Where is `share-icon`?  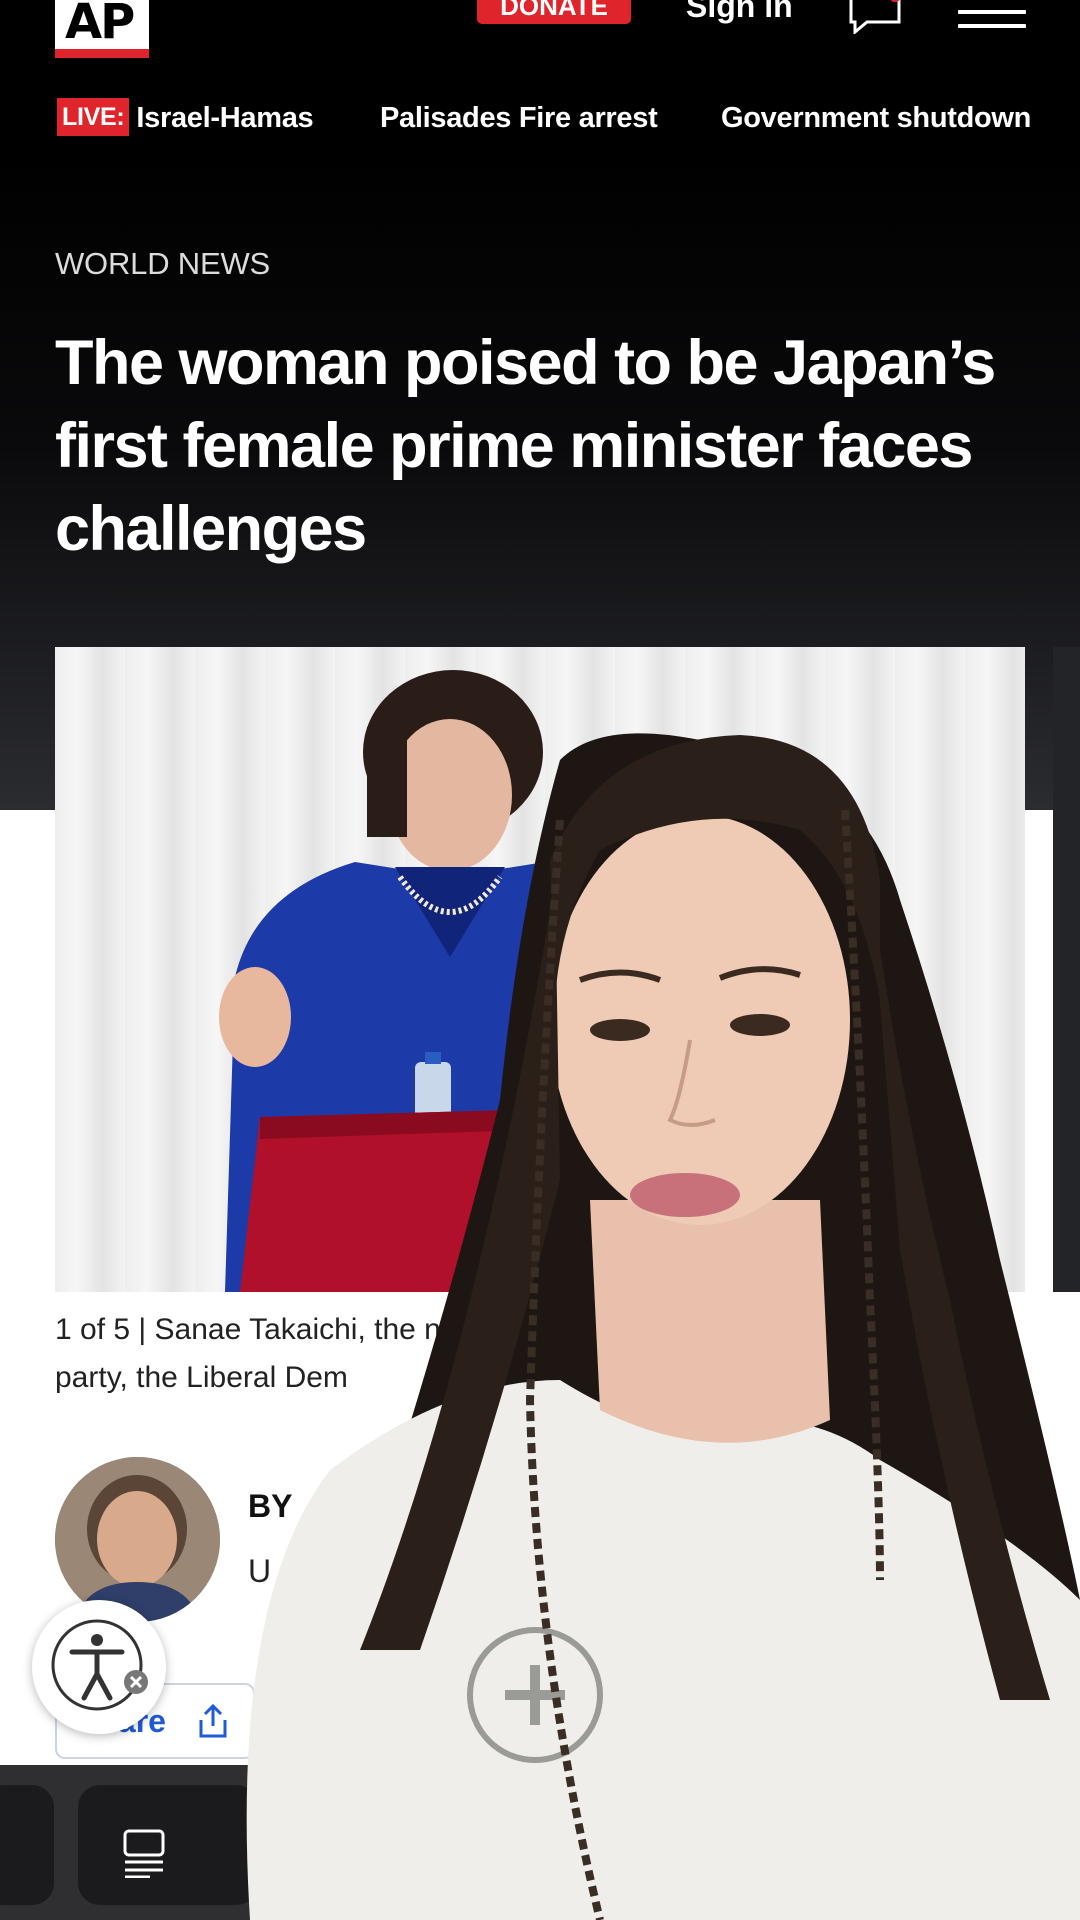
share-icon is located at coordinates (213, 1720).